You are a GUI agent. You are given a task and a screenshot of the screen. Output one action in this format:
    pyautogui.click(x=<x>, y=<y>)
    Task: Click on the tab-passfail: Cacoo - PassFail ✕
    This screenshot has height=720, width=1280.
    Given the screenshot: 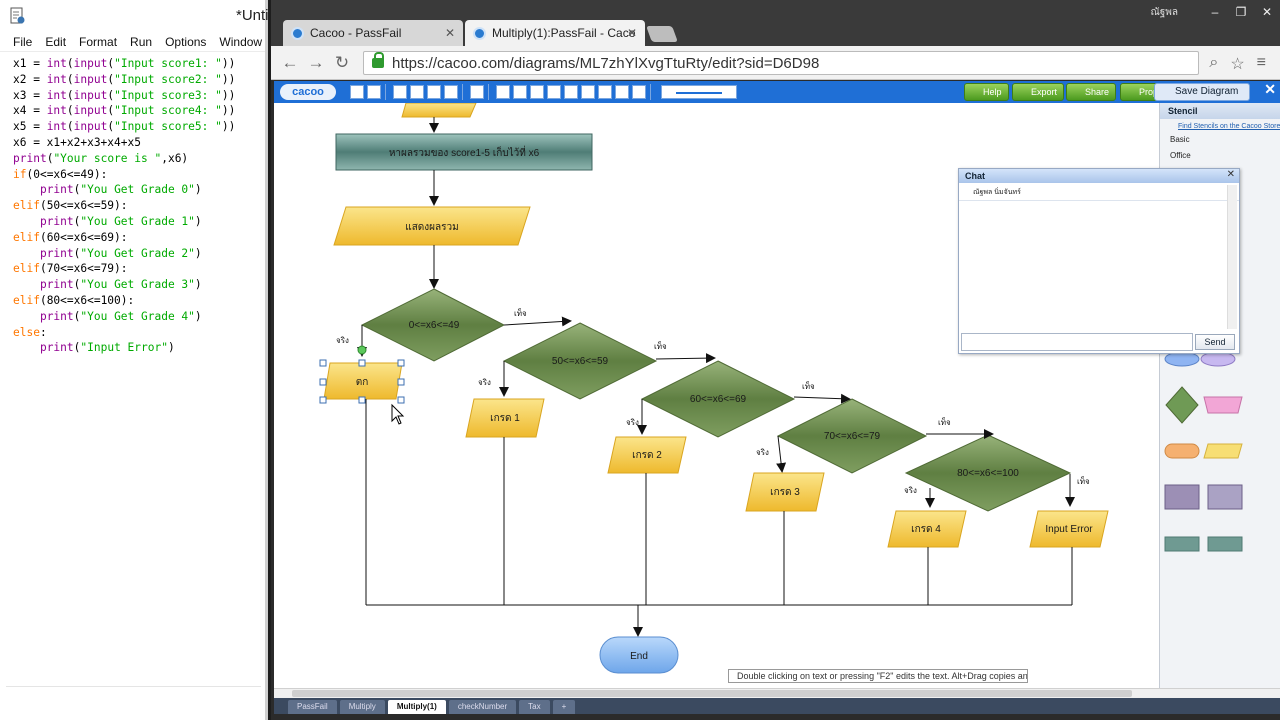 What is the action you would take?
    pyautogui.click(x=373, y=33)
    